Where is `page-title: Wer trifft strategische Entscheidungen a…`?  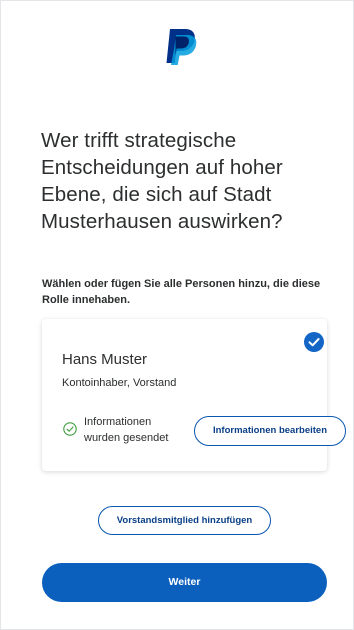
page-title: Wer trifft strategische Entscheidungen a… is located at coordinates (162, 181).